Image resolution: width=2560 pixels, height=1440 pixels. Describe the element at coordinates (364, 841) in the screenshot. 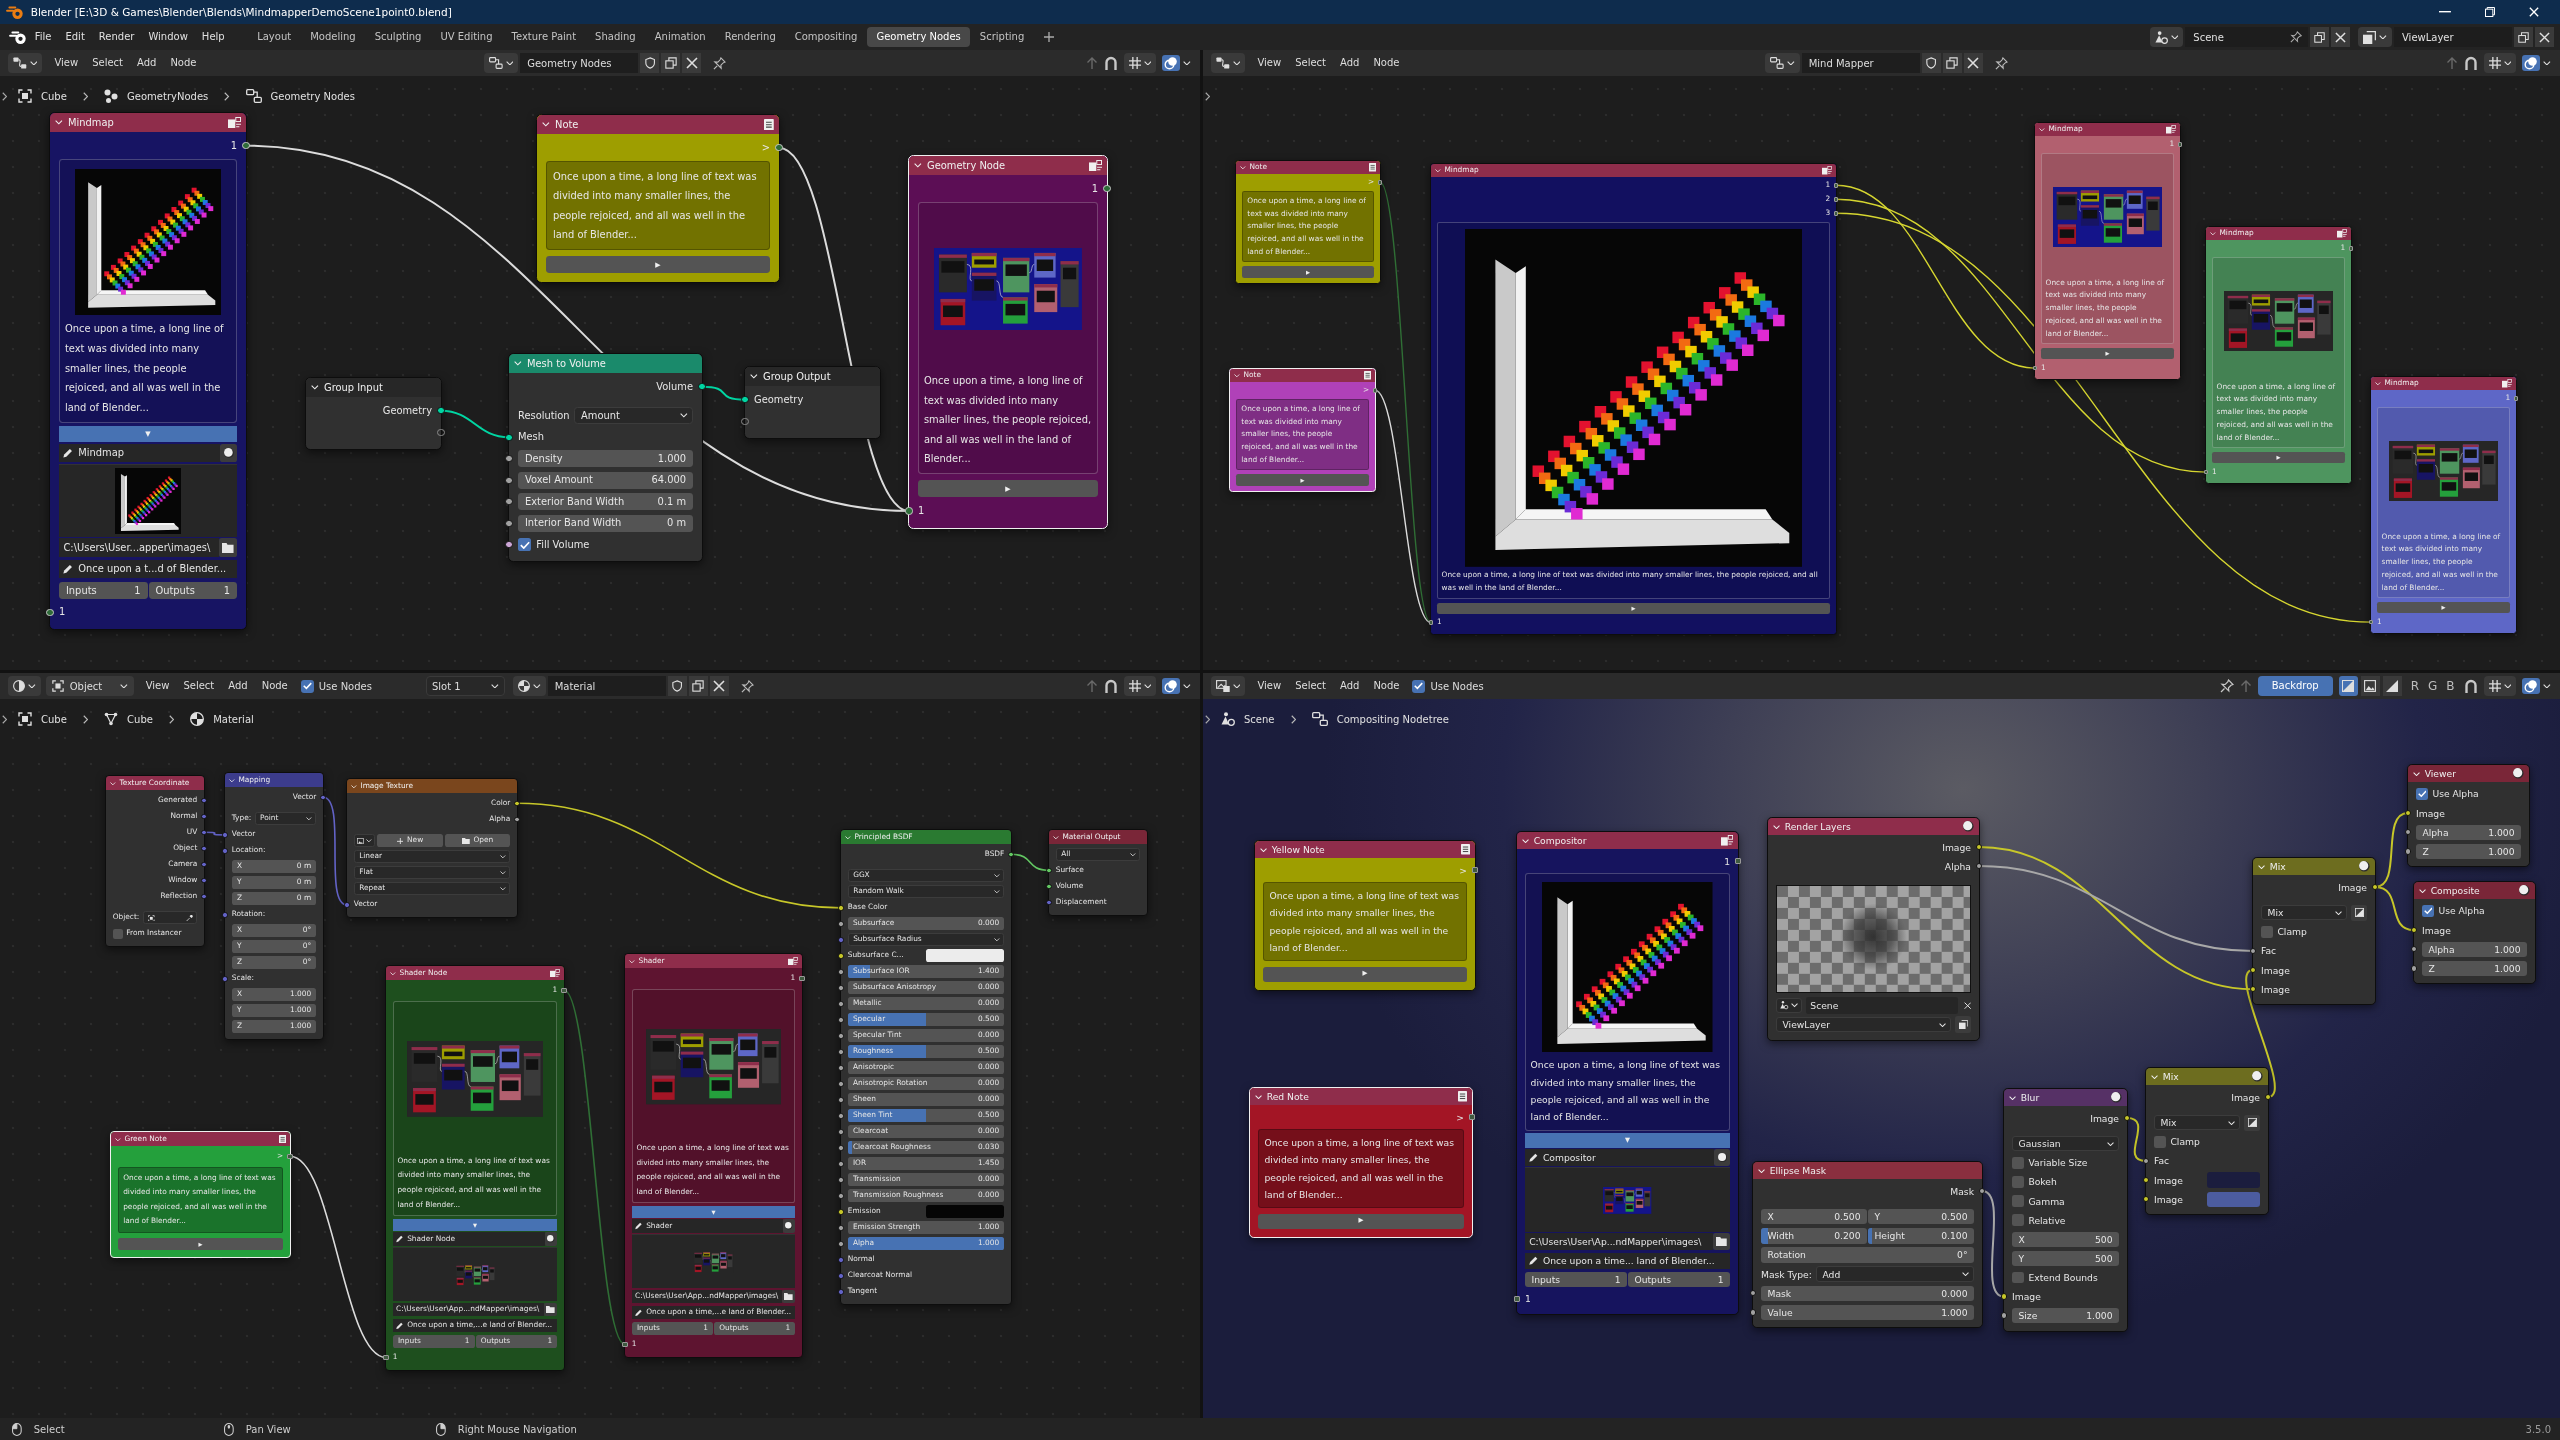

I see `image-browse-button` at that location.